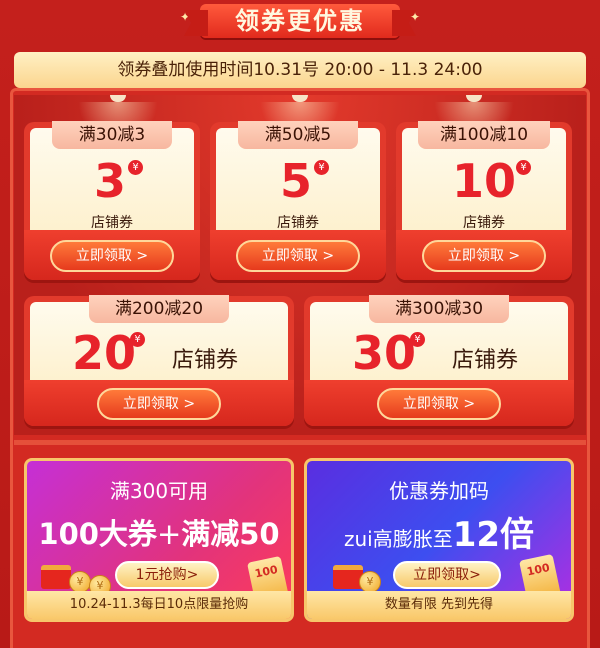  I want to click on promo-footer: 10.24-11.3每日10点限量抢购, so click(159, 605).